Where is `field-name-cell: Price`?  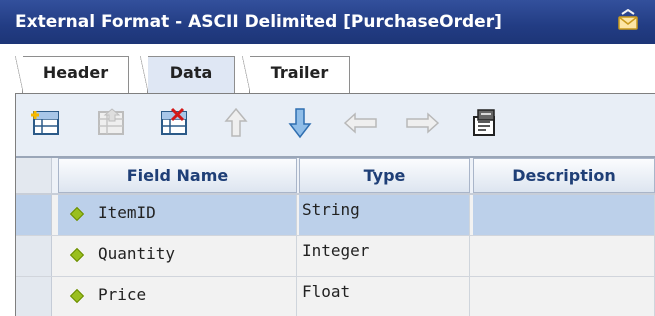 field-name-cell: Price is located at coordinates (177, 296).